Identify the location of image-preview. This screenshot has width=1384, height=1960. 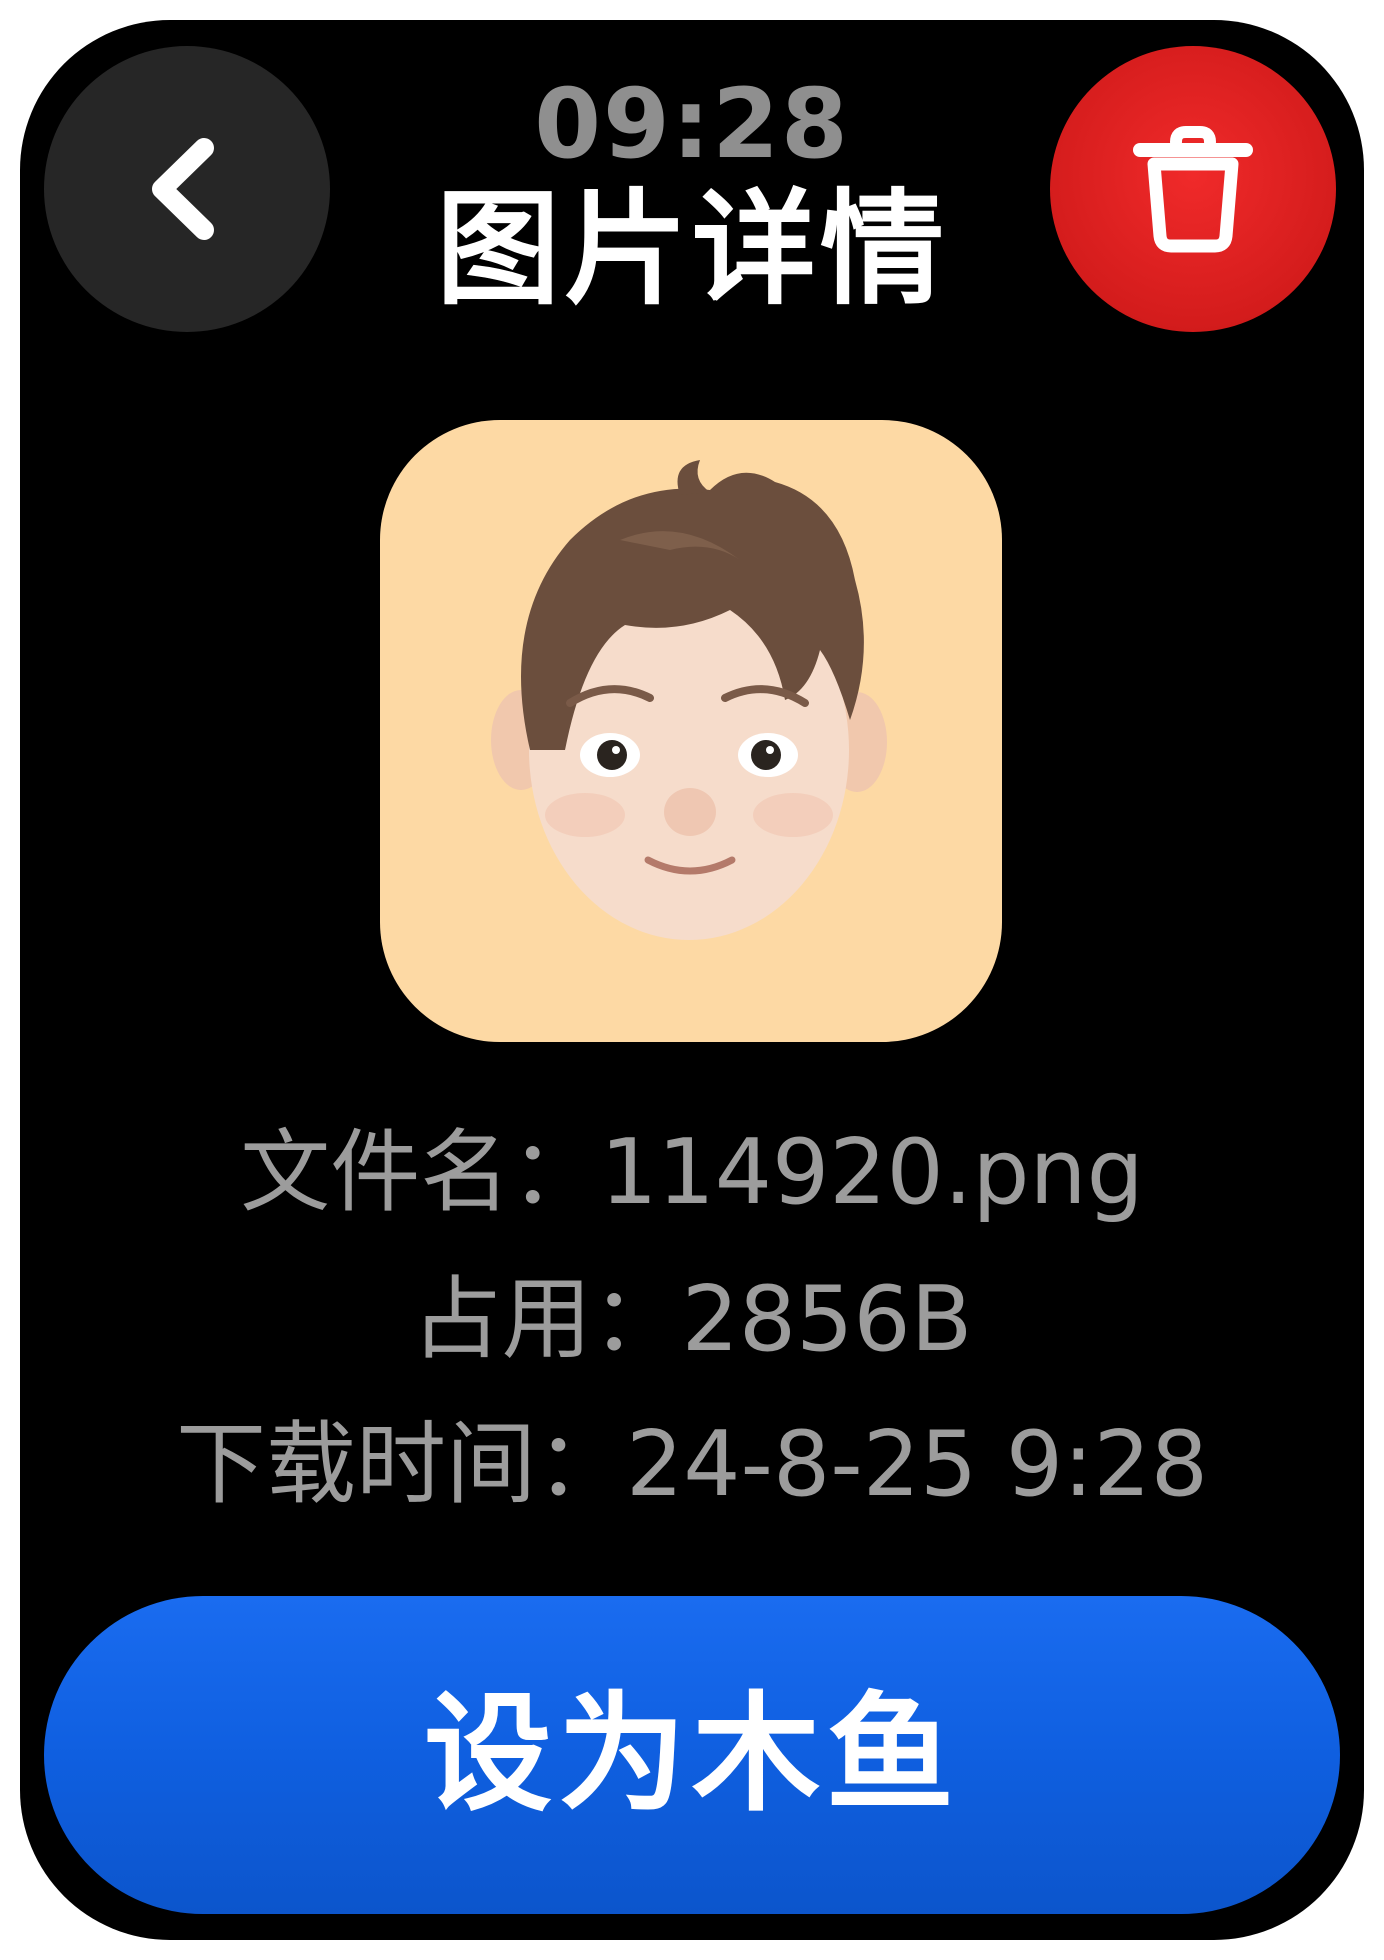
(691, 731).